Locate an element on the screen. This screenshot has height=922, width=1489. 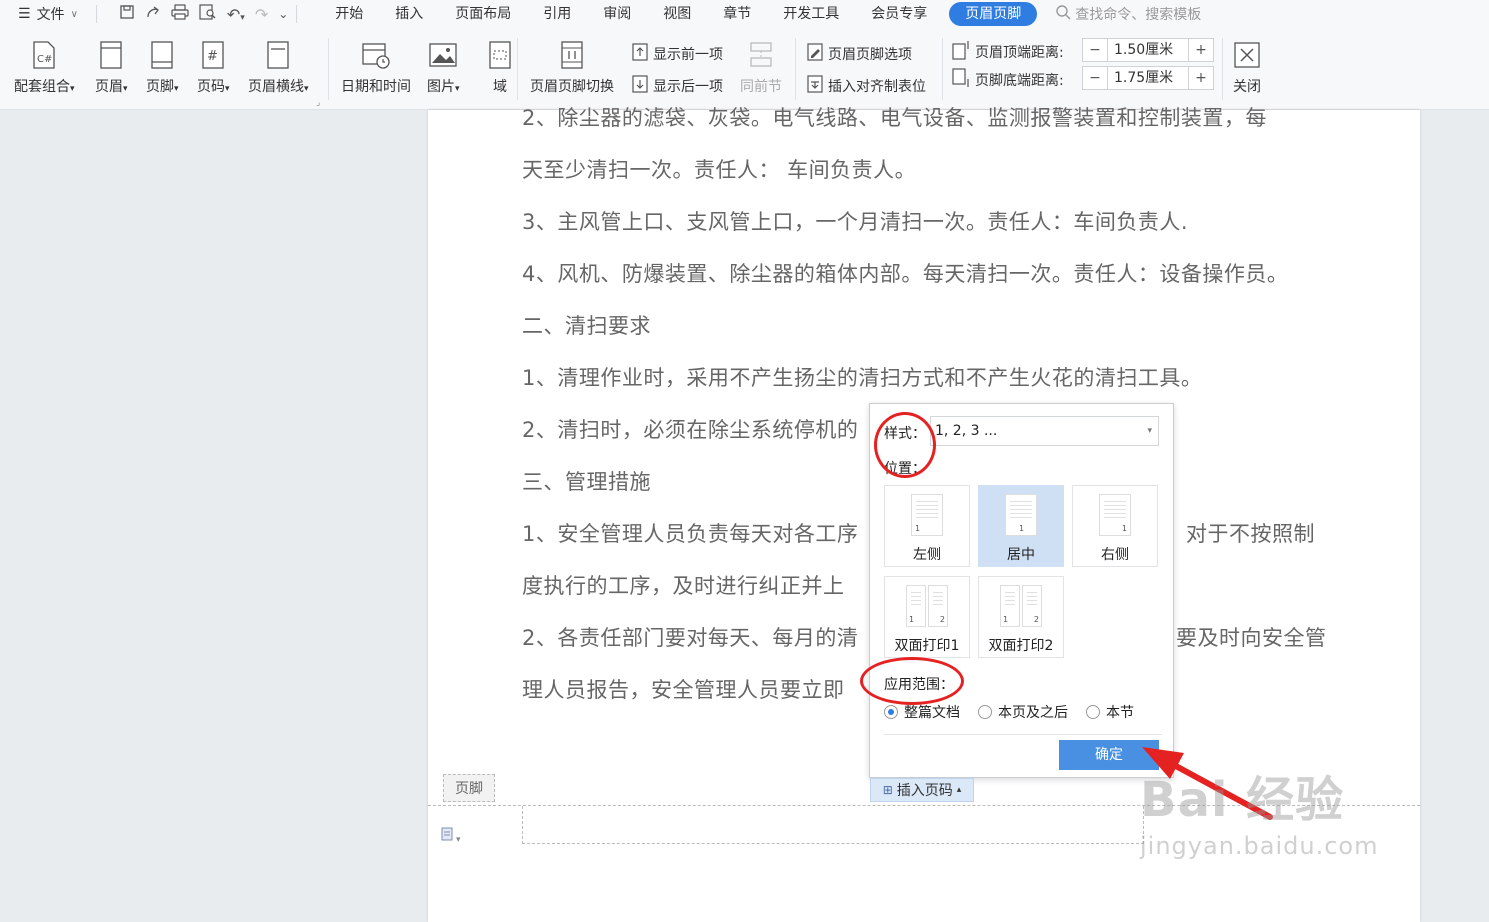
position-duplex-1-label: 双面打印1 is located at coordinates (927, 646).